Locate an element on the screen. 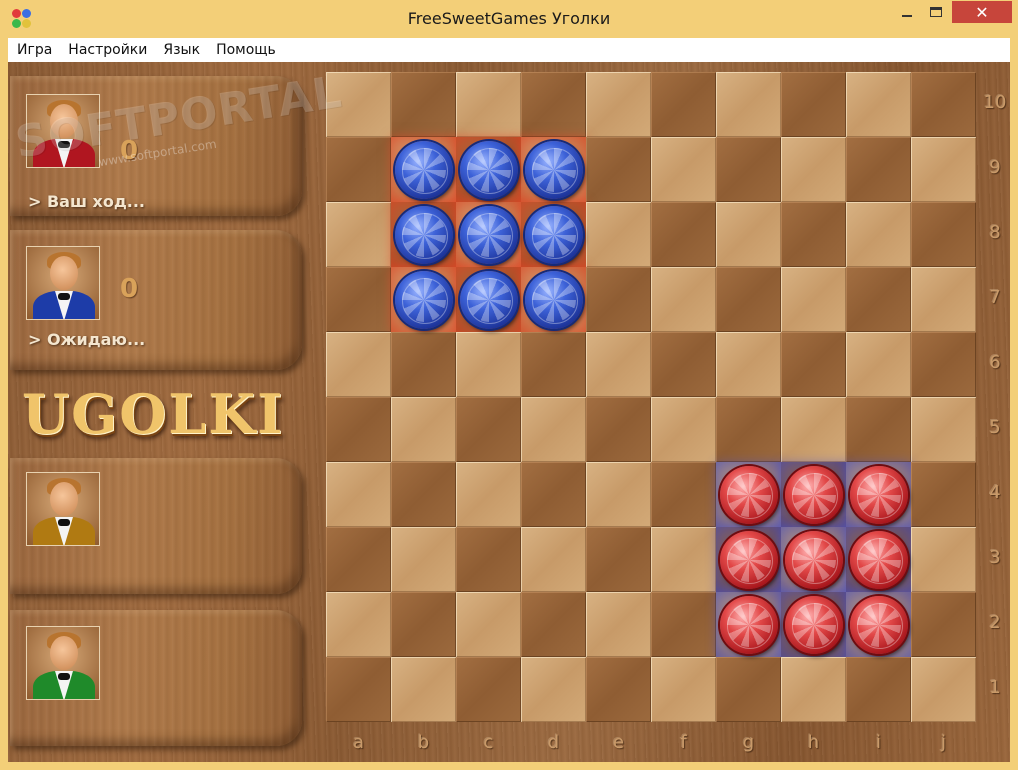 The image size is (1018, 770). board-cell-c6 is located at coordinates (488, 364).